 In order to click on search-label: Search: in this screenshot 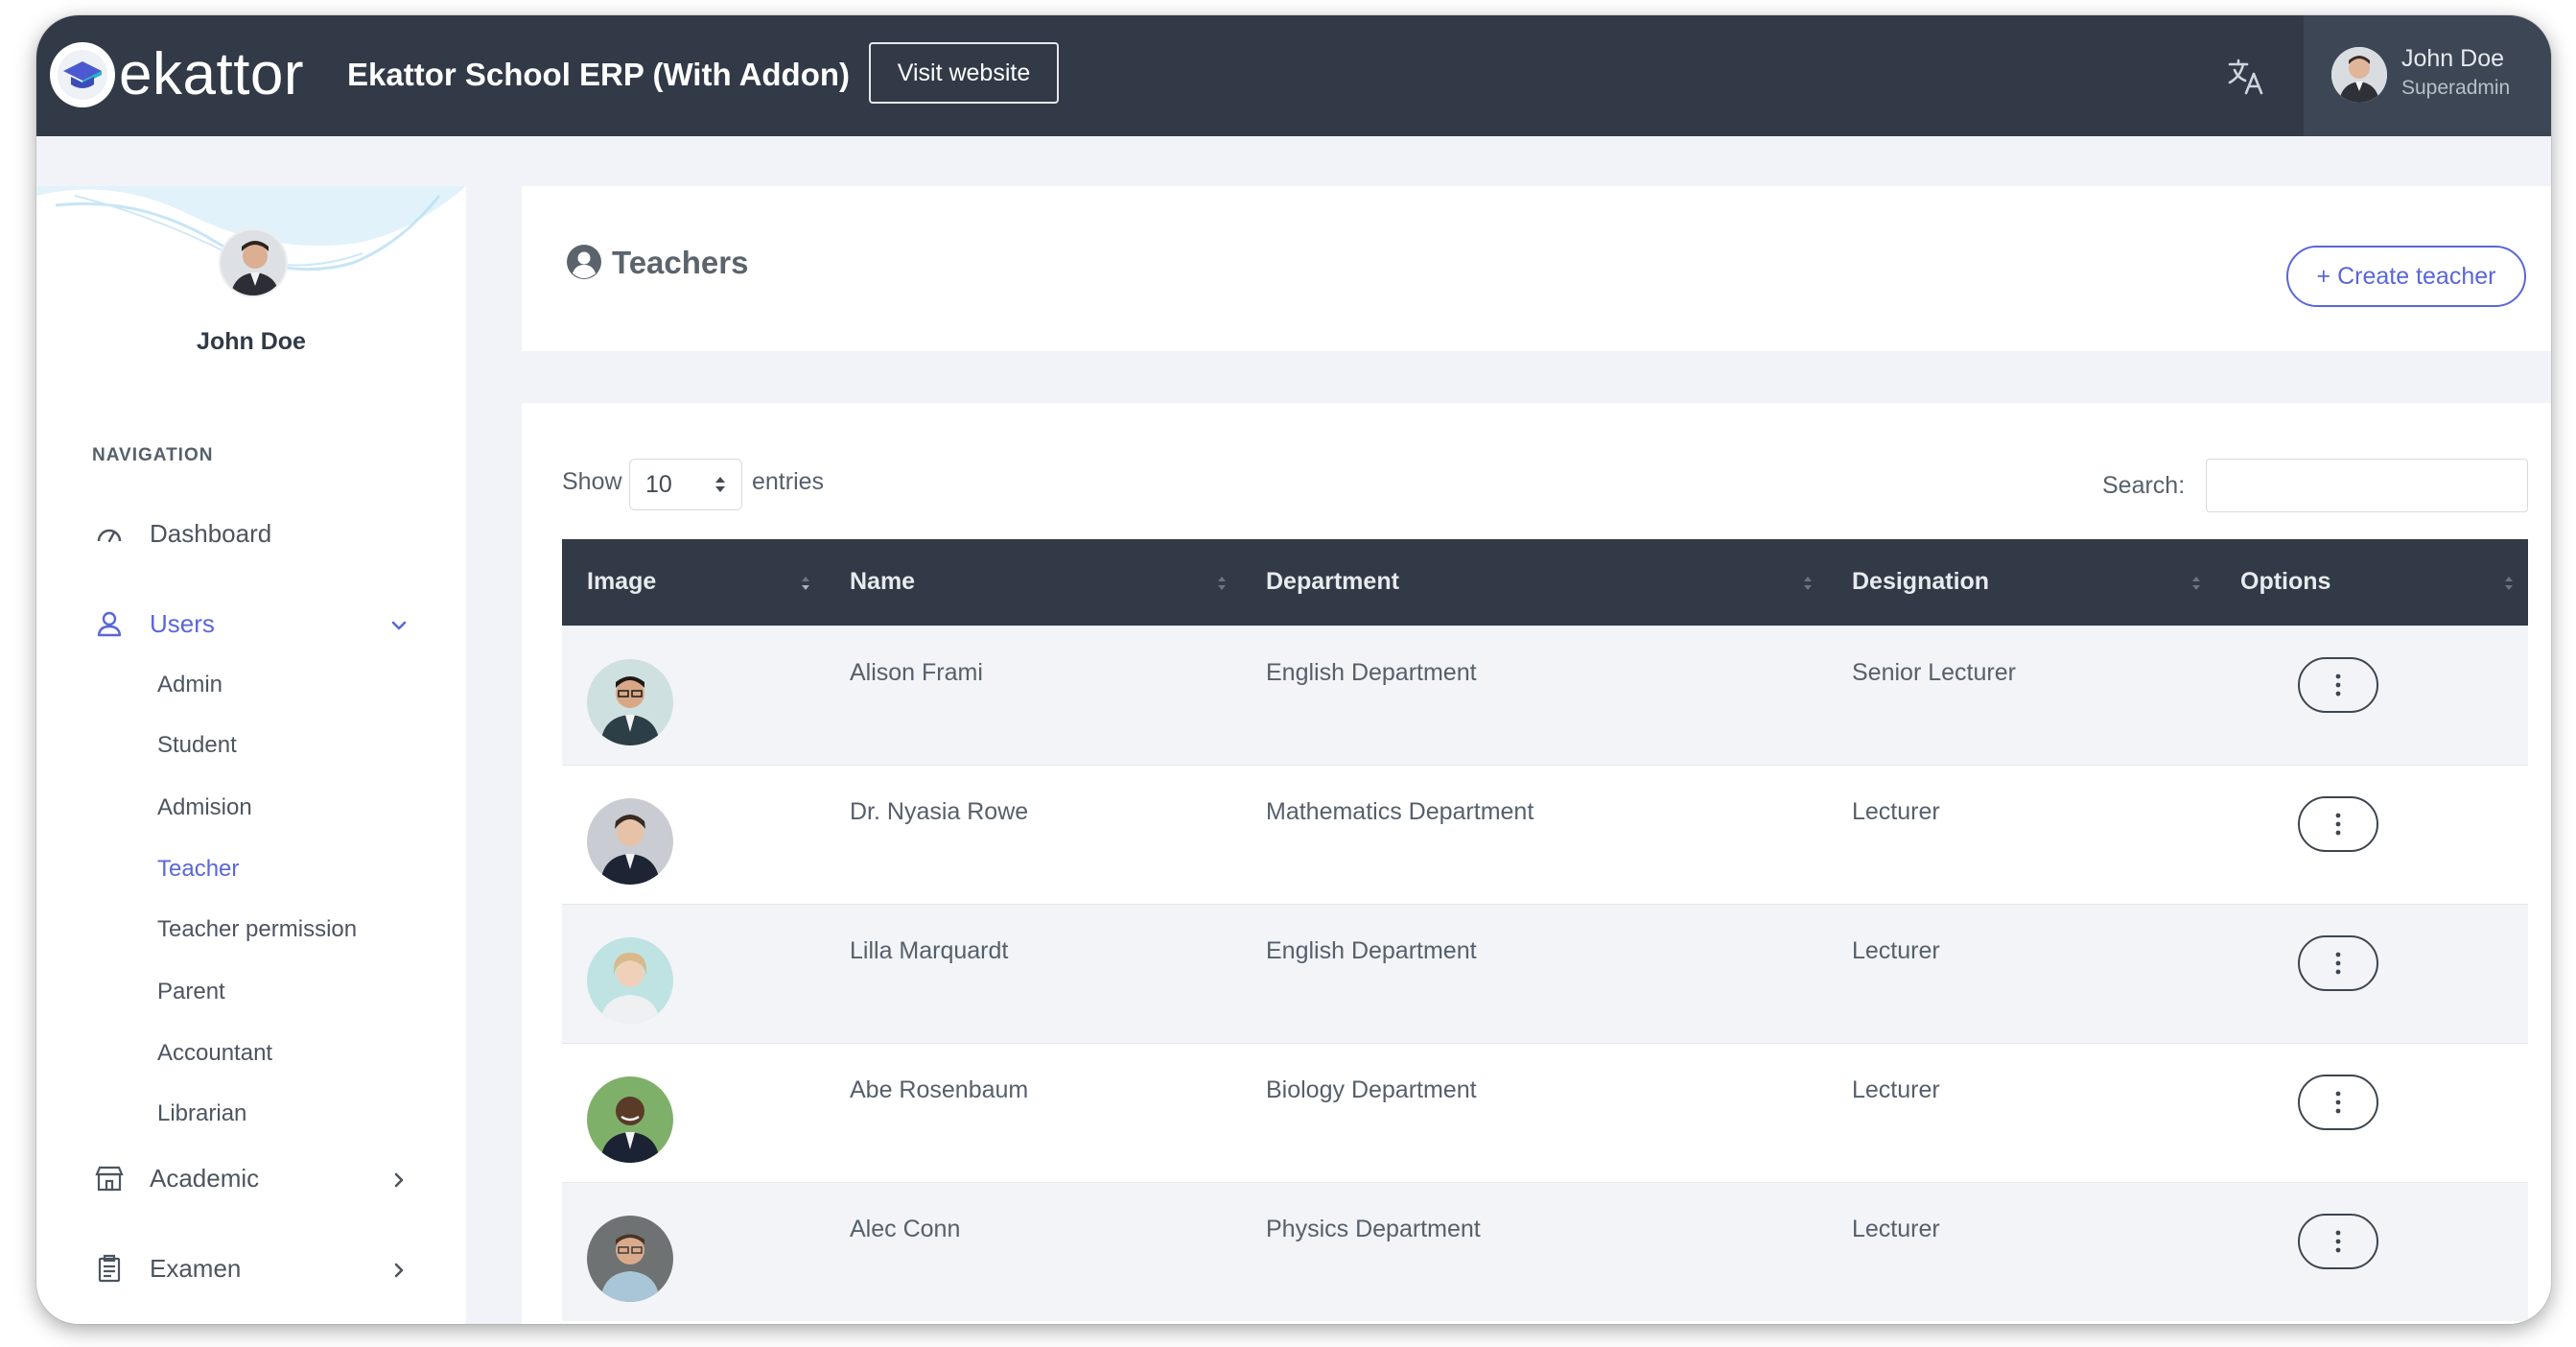, I will do `click(2144, 485)`.